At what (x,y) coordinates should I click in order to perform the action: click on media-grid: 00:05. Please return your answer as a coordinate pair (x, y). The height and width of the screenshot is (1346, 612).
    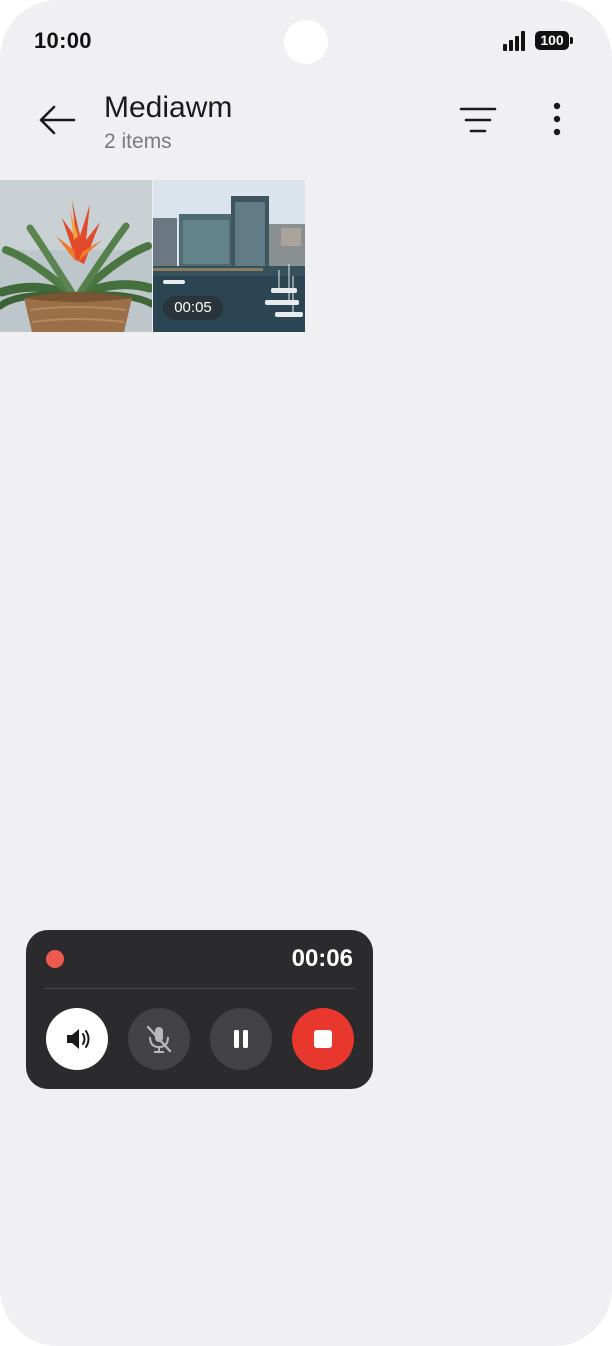
    Looking at the image, I should click on (153, 256).